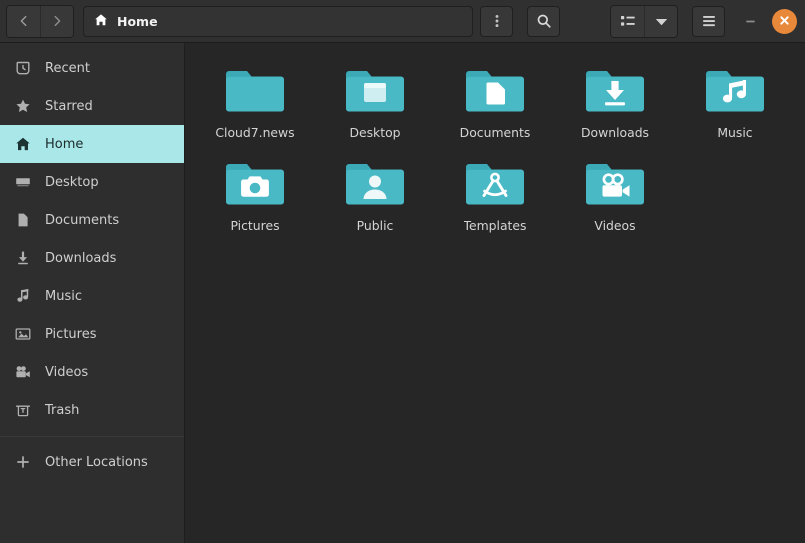 The height and width of the screenshot is (543, 805). What do you see at coordinates (69, 106) in the screenshot?
I see `sidebar-item-label: Starred` at bounding box center [69, 106].